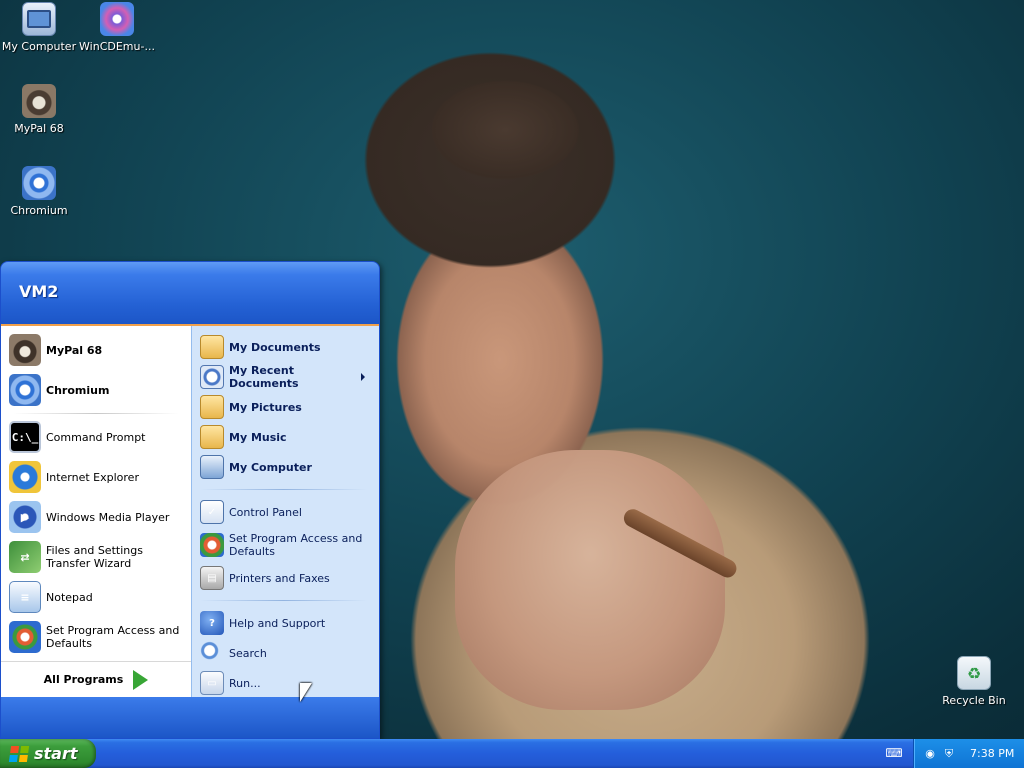 This screenshot has width=1024, height=768. What do you see at coordinates (930, 754) in the screenshot?
I see `network-icon: ◉` at bounding box center [930, 754].